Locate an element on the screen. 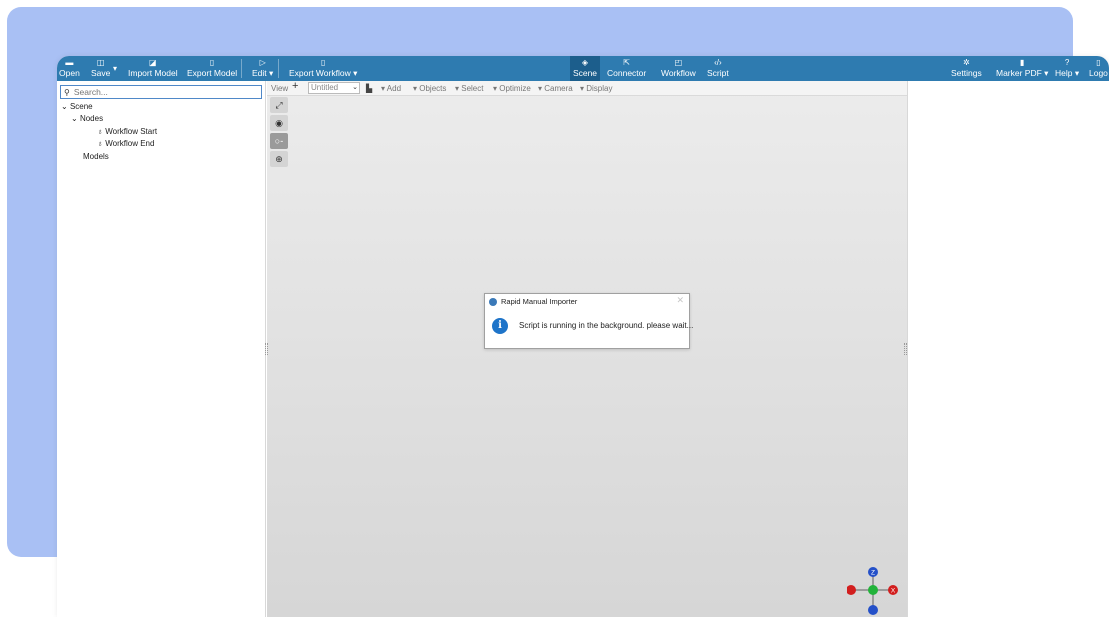  edit-menu: ▷ Edit ▾ is located at coordinates (262, 68).